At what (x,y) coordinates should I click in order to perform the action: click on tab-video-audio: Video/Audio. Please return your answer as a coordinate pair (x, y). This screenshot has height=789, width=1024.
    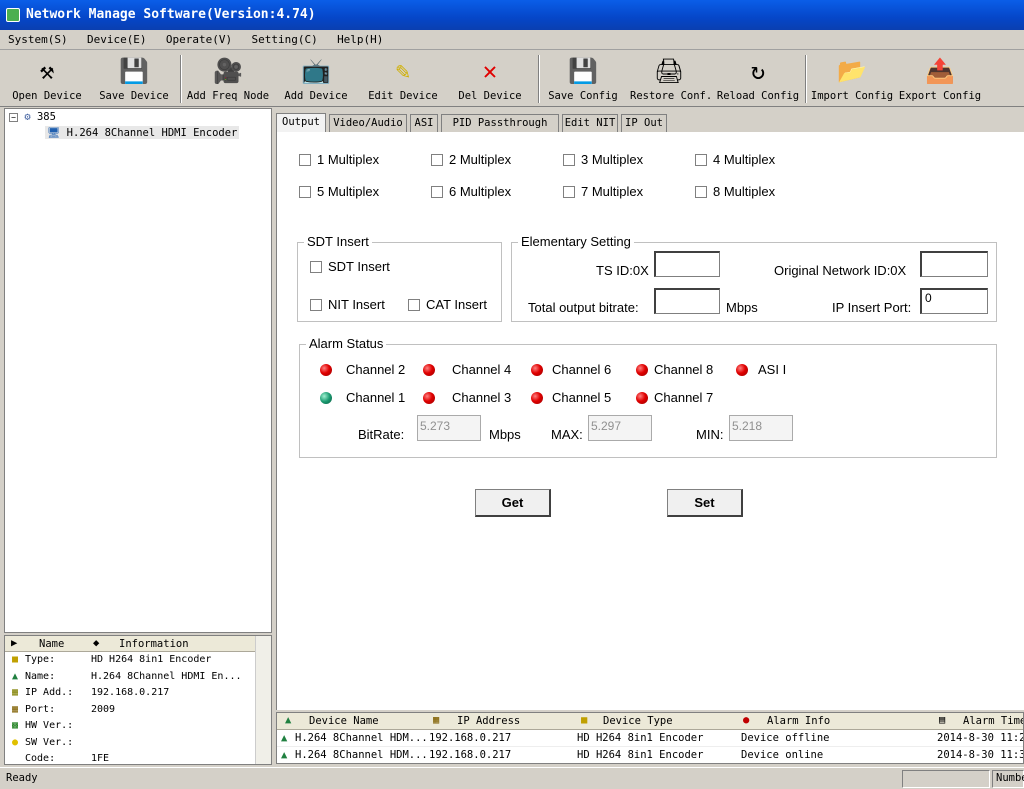
    Looking at the image, I should click on (368, 123).